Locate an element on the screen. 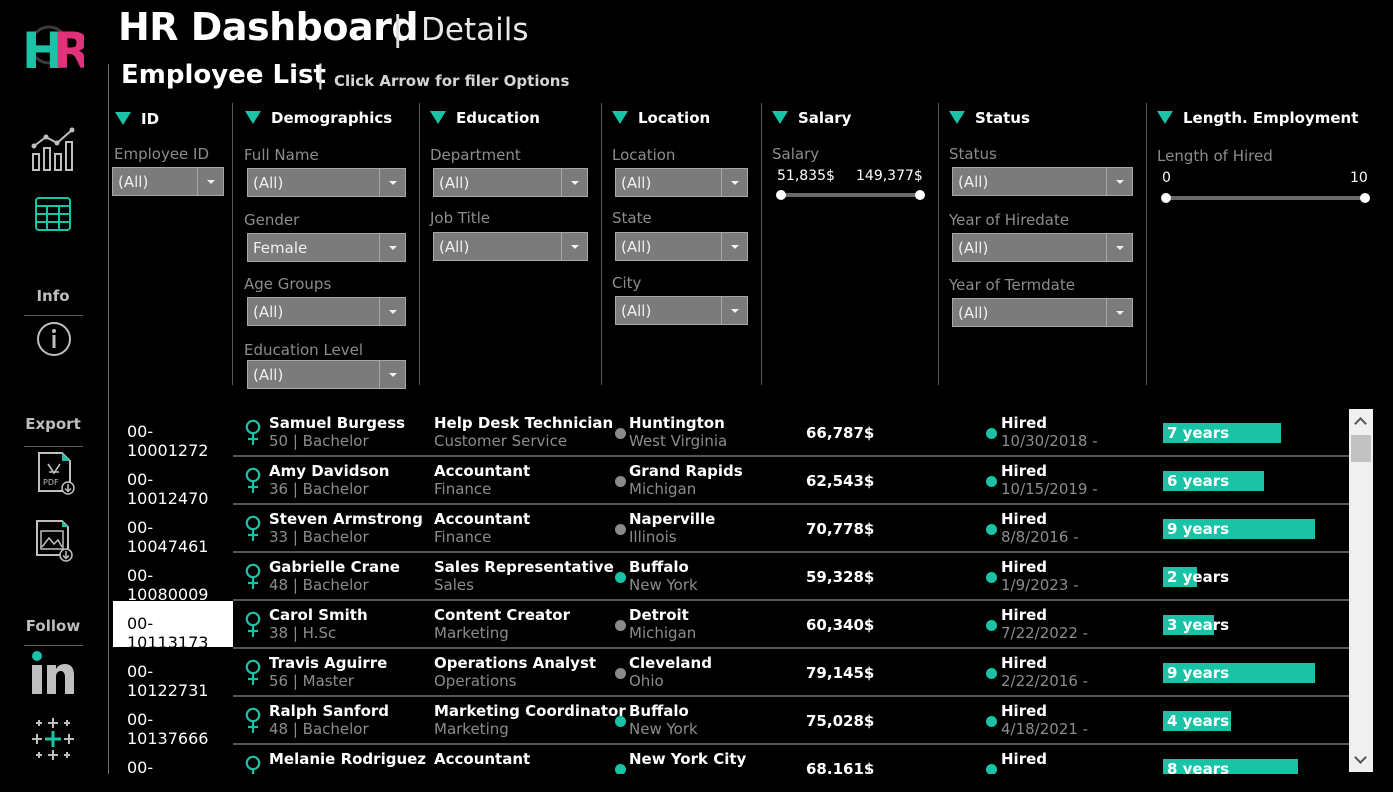  salary: 60,340$ is located at coordinates (840, 625).